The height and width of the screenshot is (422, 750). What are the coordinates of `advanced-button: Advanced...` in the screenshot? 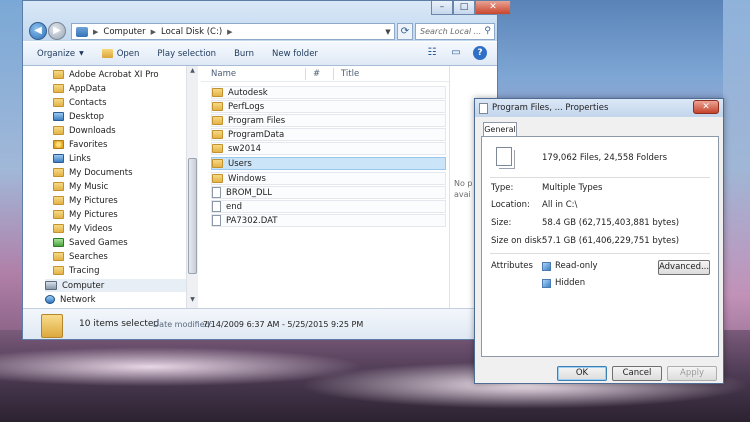 It's located at (684, 267).